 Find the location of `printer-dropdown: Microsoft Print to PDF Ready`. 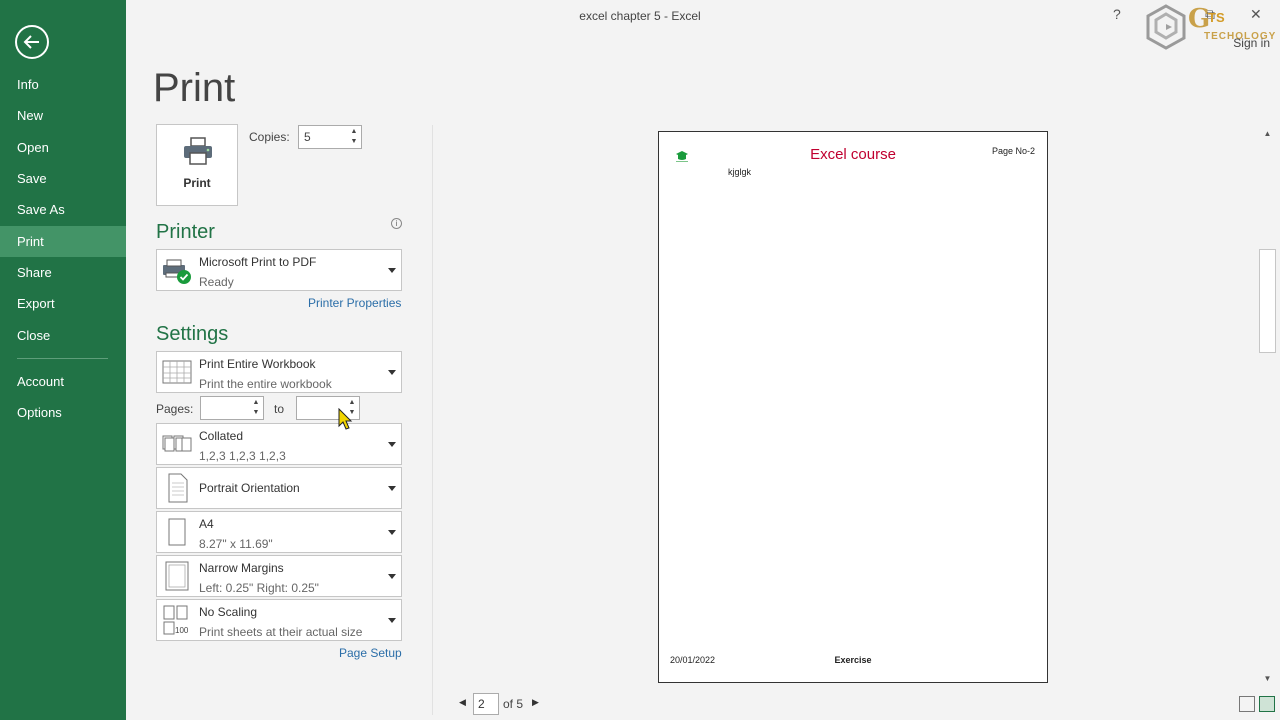

printer-dropdown: Microsoft Print to PDF Ready is located at coordinates (279, 270).